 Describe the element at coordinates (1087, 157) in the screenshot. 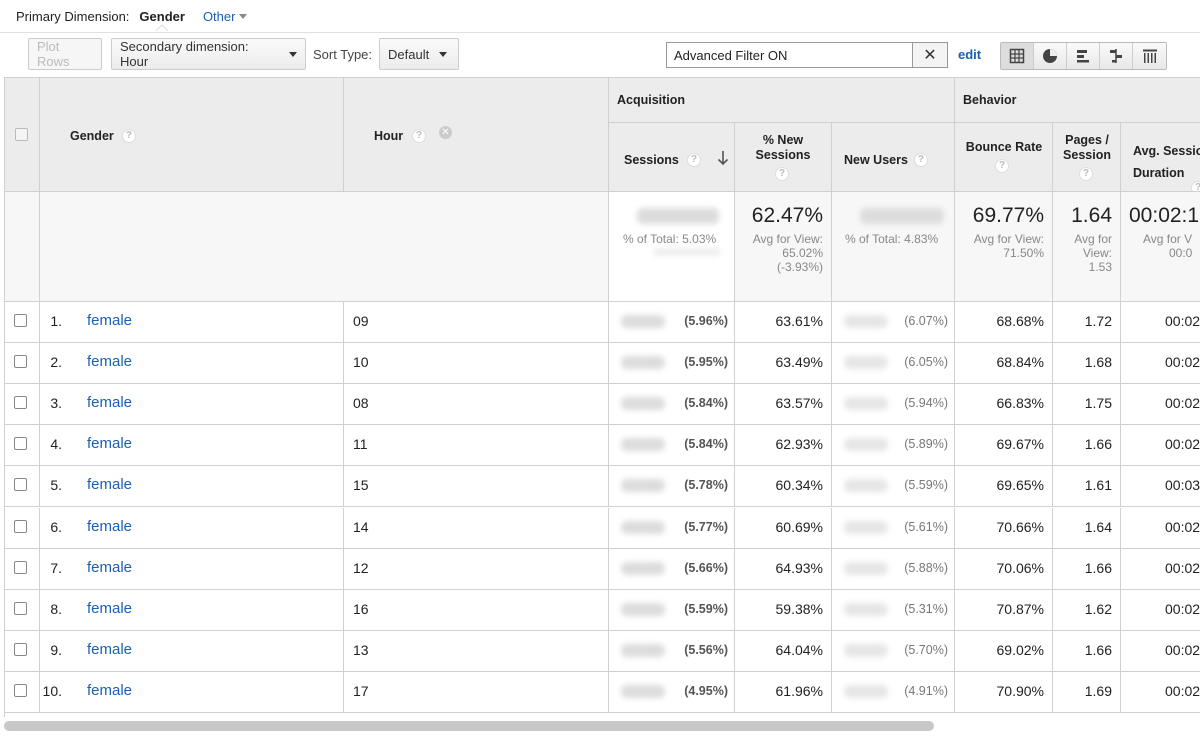

I see `header-pages-session: Pages / Session ?` at that location.